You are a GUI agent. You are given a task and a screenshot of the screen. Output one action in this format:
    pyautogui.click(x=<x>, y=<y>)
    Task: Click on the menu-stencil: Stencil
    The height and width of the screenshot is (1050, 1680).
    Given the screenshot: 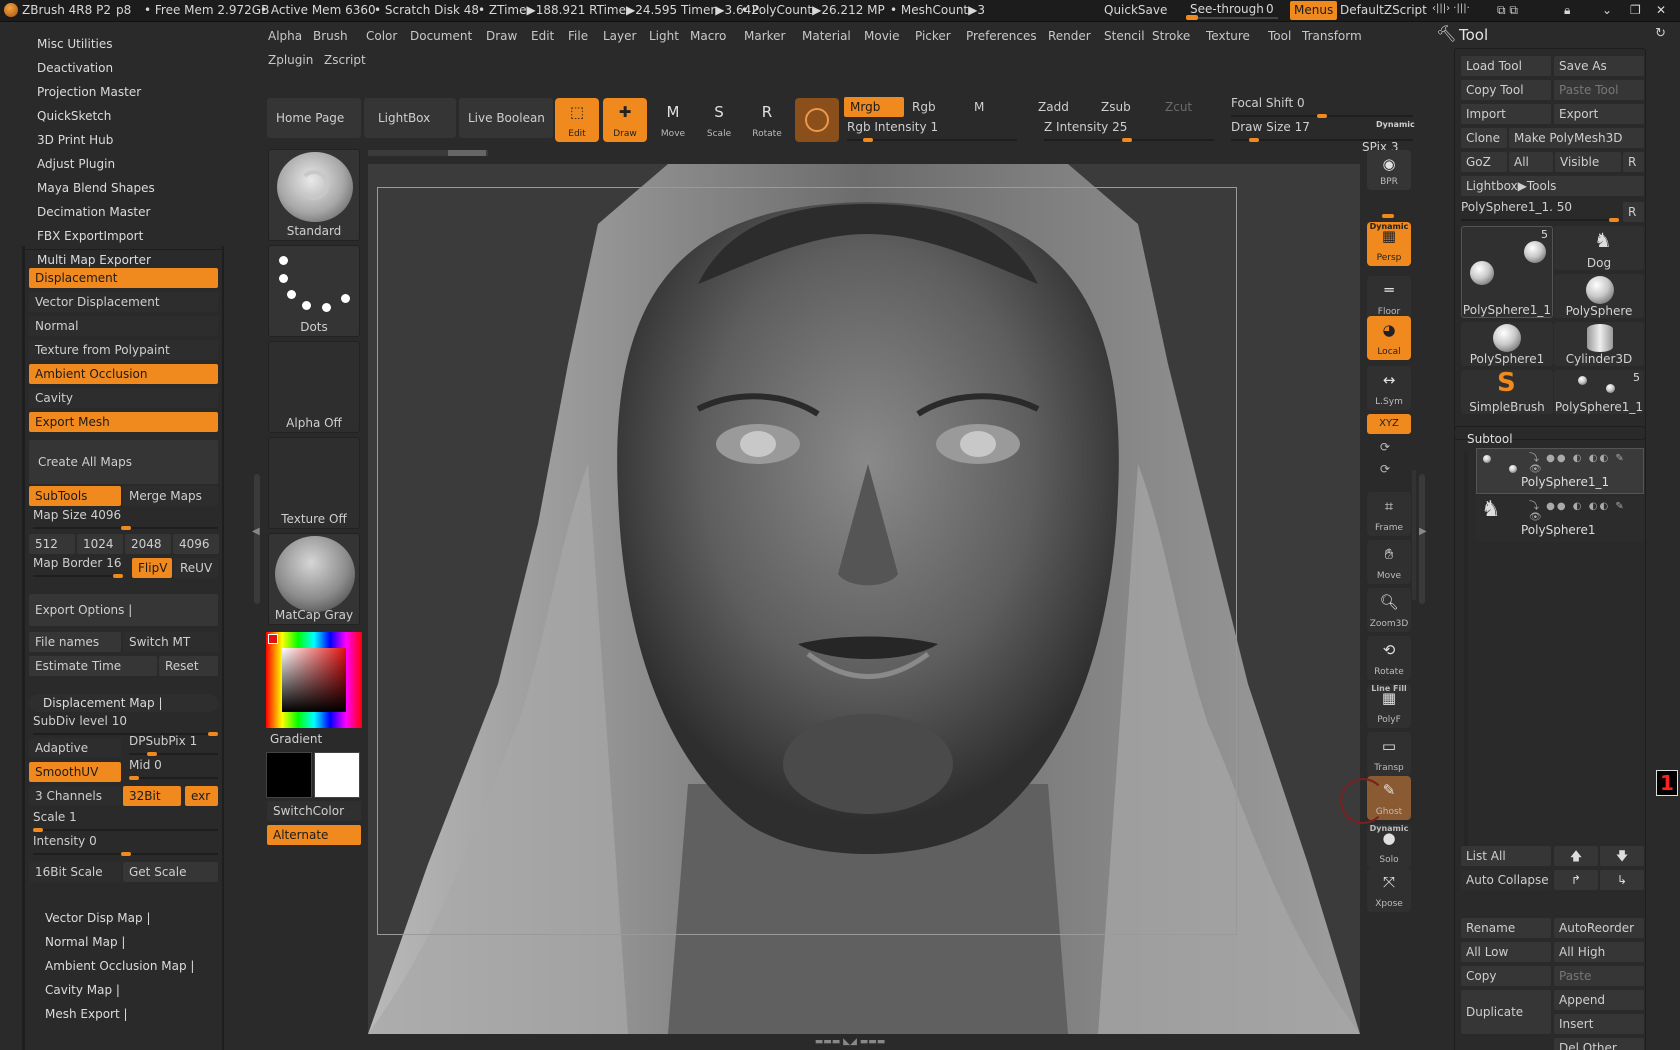 What is the action you would take?
    pyautogui.click(x=1124, y=36)
    